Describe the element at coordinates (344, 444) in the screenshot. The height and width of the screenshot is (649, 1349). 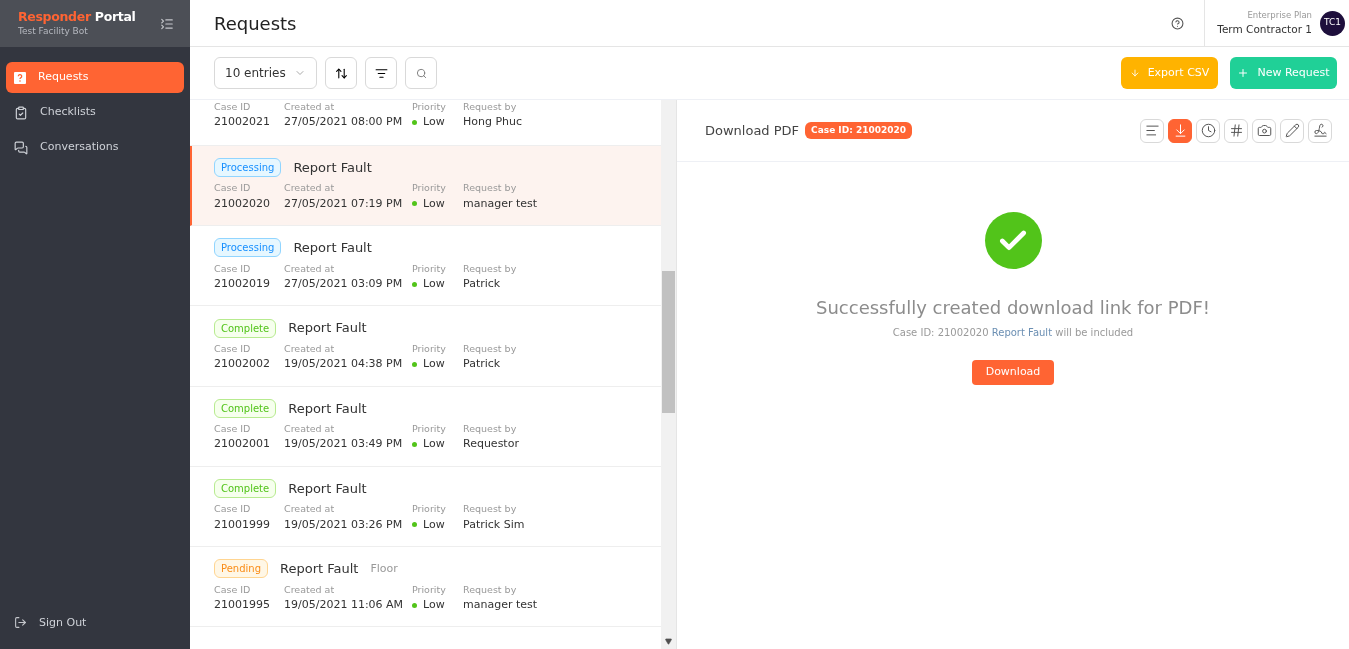
I see `created-date: 19/05/2021 03:49 PM` at that location.